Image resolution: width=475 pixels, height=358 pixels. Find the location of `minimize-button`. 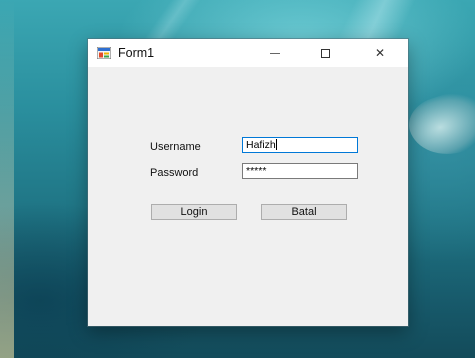

minimize-button is located at coordinates (275, 53).